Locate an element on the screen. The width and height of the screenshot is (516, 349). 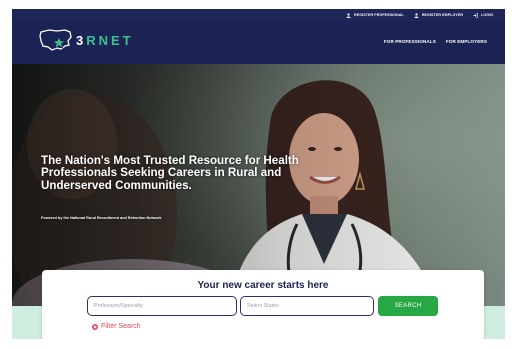
main-nav: 3RNET FOR PROFESSIONALS FOR EMPLOYERS is located at coordinates (258, 42).